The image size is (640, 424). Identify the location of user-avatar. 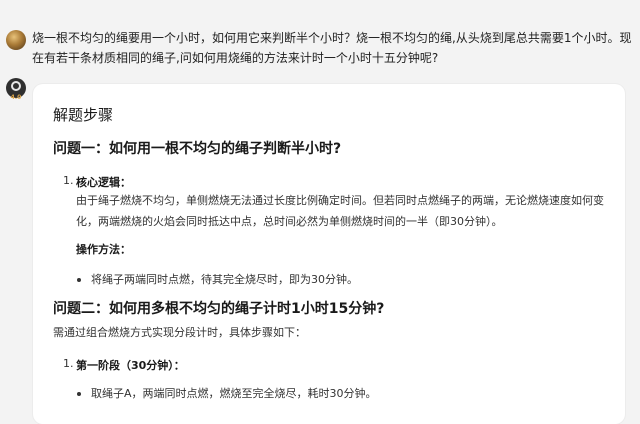
(16, 40).